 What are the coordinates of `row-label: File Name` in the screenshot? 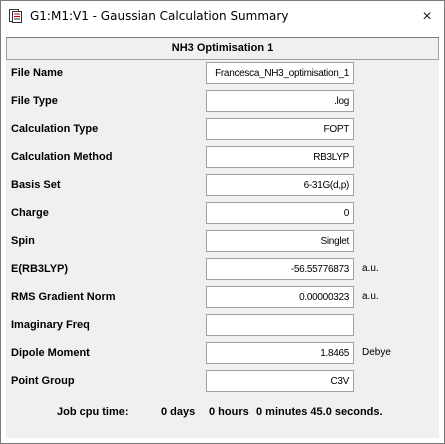 It's located at (37, 73).